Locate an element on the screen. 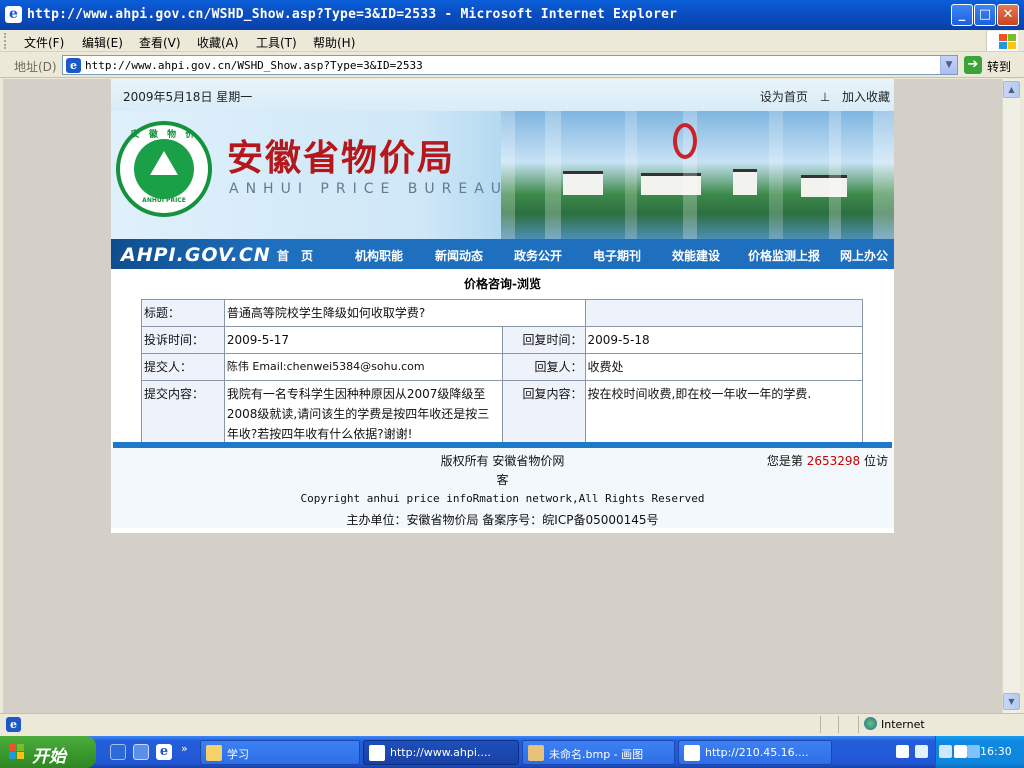 The width and height of the screenshot is (1024, 768). subject-value: 普通高等院校学生降级如何收取学费? is located at coordinates (404, 313).